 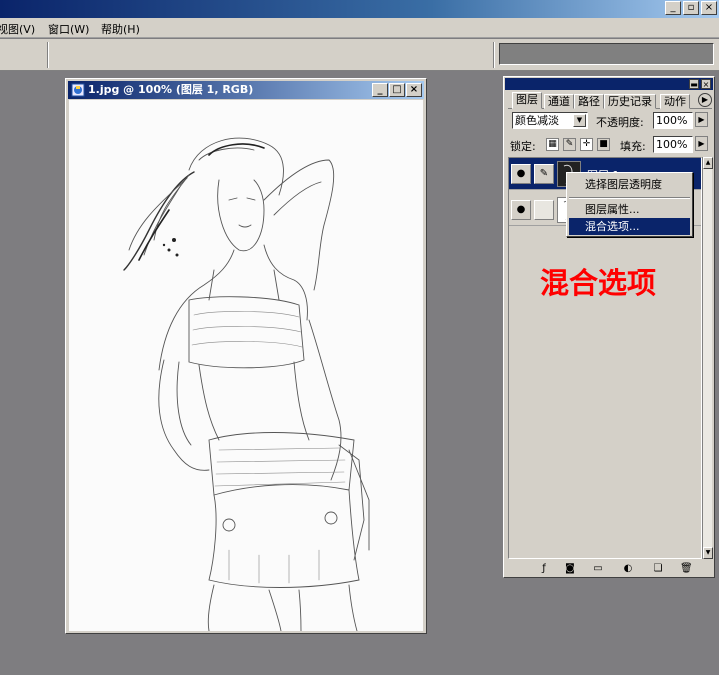 I want to click on new-group-icon: ▭, so click(x=598, y=569).